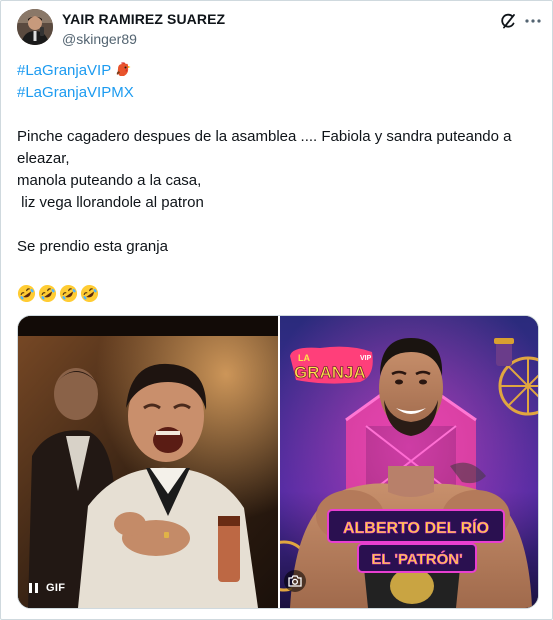 The width and height of the screenshot is (553, 620). Describe the element at coordinates (109, 180) in the screenshot. I see `tweet-line: manola puteando a la casa,` at that location.